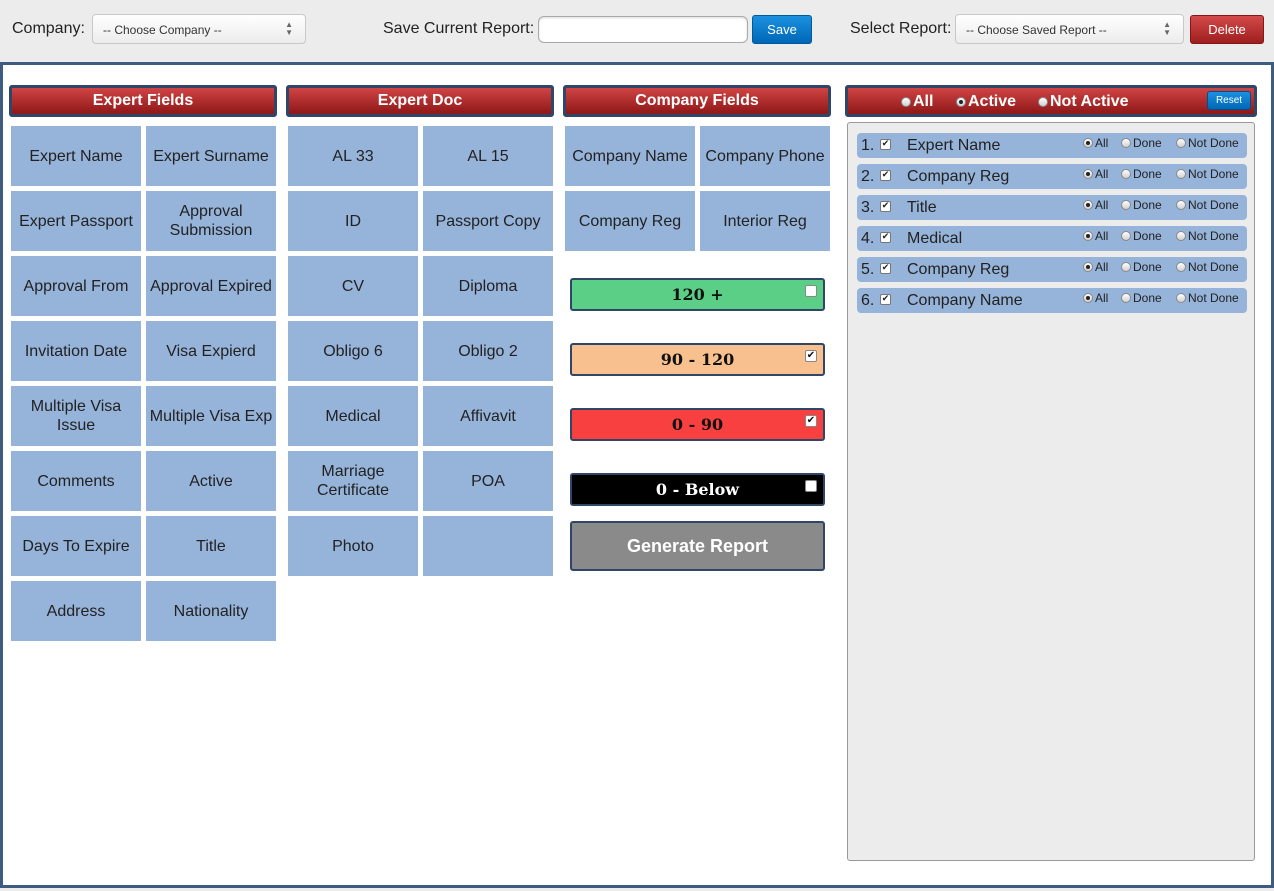 The width and height of the screenshot is (1274, 891). I want to click on generate-report-button: Generate Report, so click(697, 546).